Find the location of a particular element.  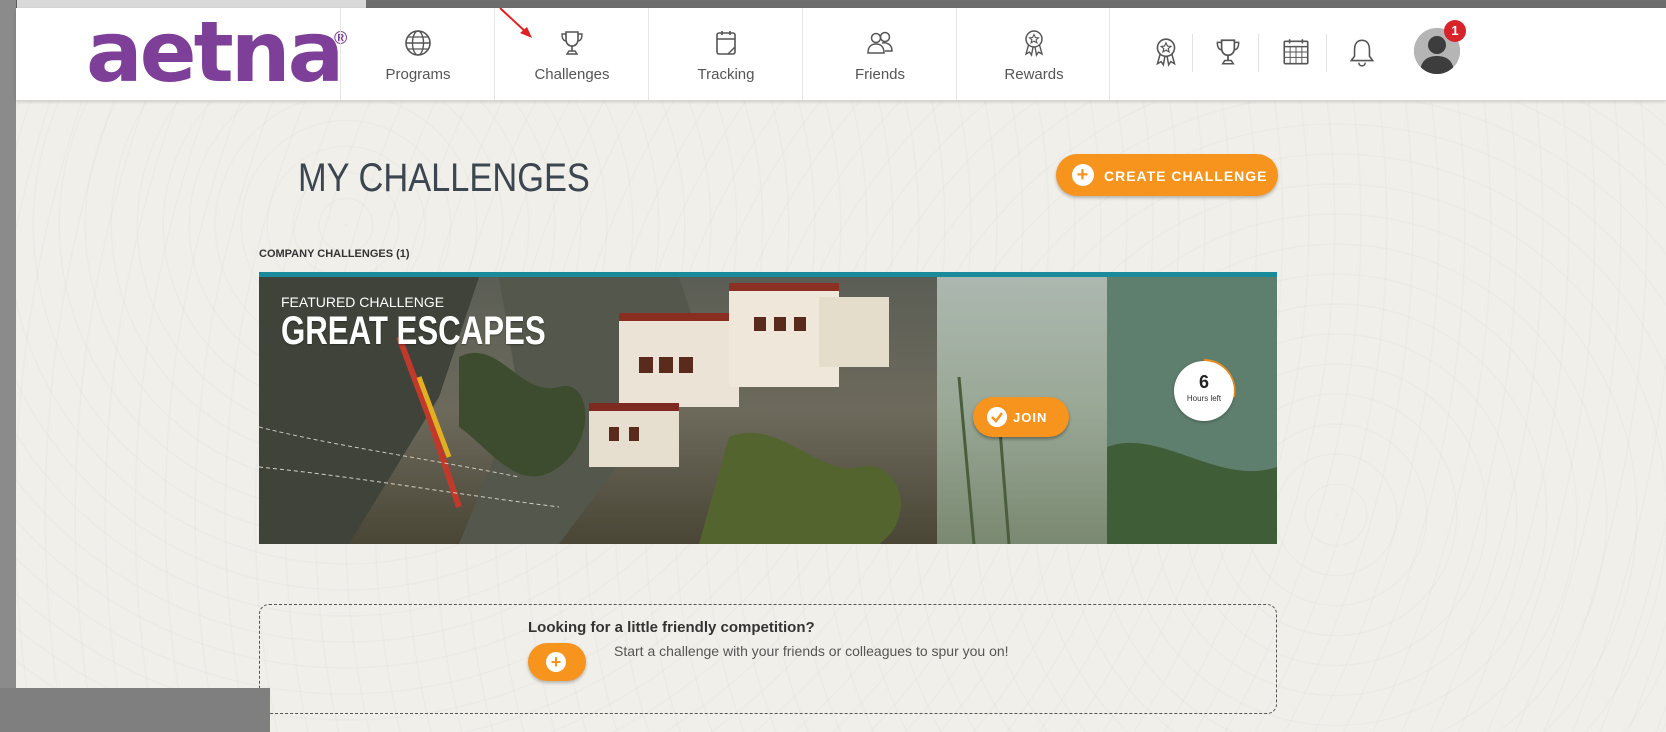

countdown-timer: 6 Hours left is located at coordinates (1204, 391).